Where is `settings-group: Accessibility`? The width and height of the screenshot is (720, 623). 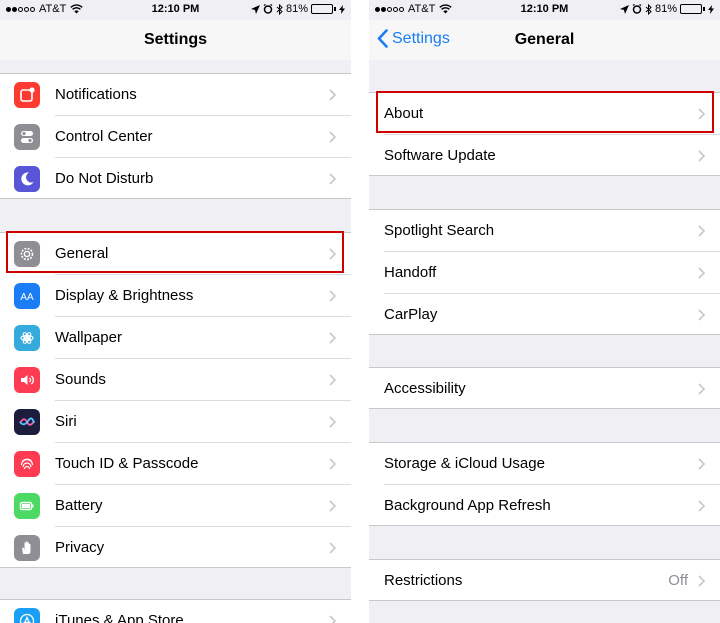 settings-group: Accessibility is located at coordinates (544, 388).